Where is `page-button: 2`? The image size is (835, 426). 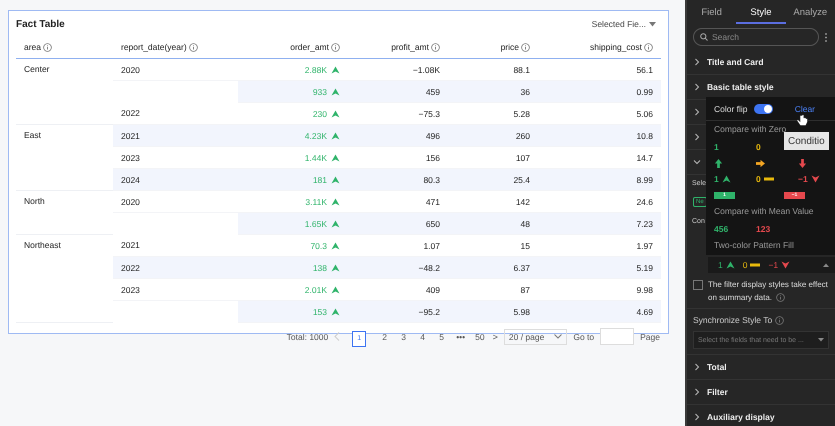
page-button: 2 is located at coordinates (385, 337).